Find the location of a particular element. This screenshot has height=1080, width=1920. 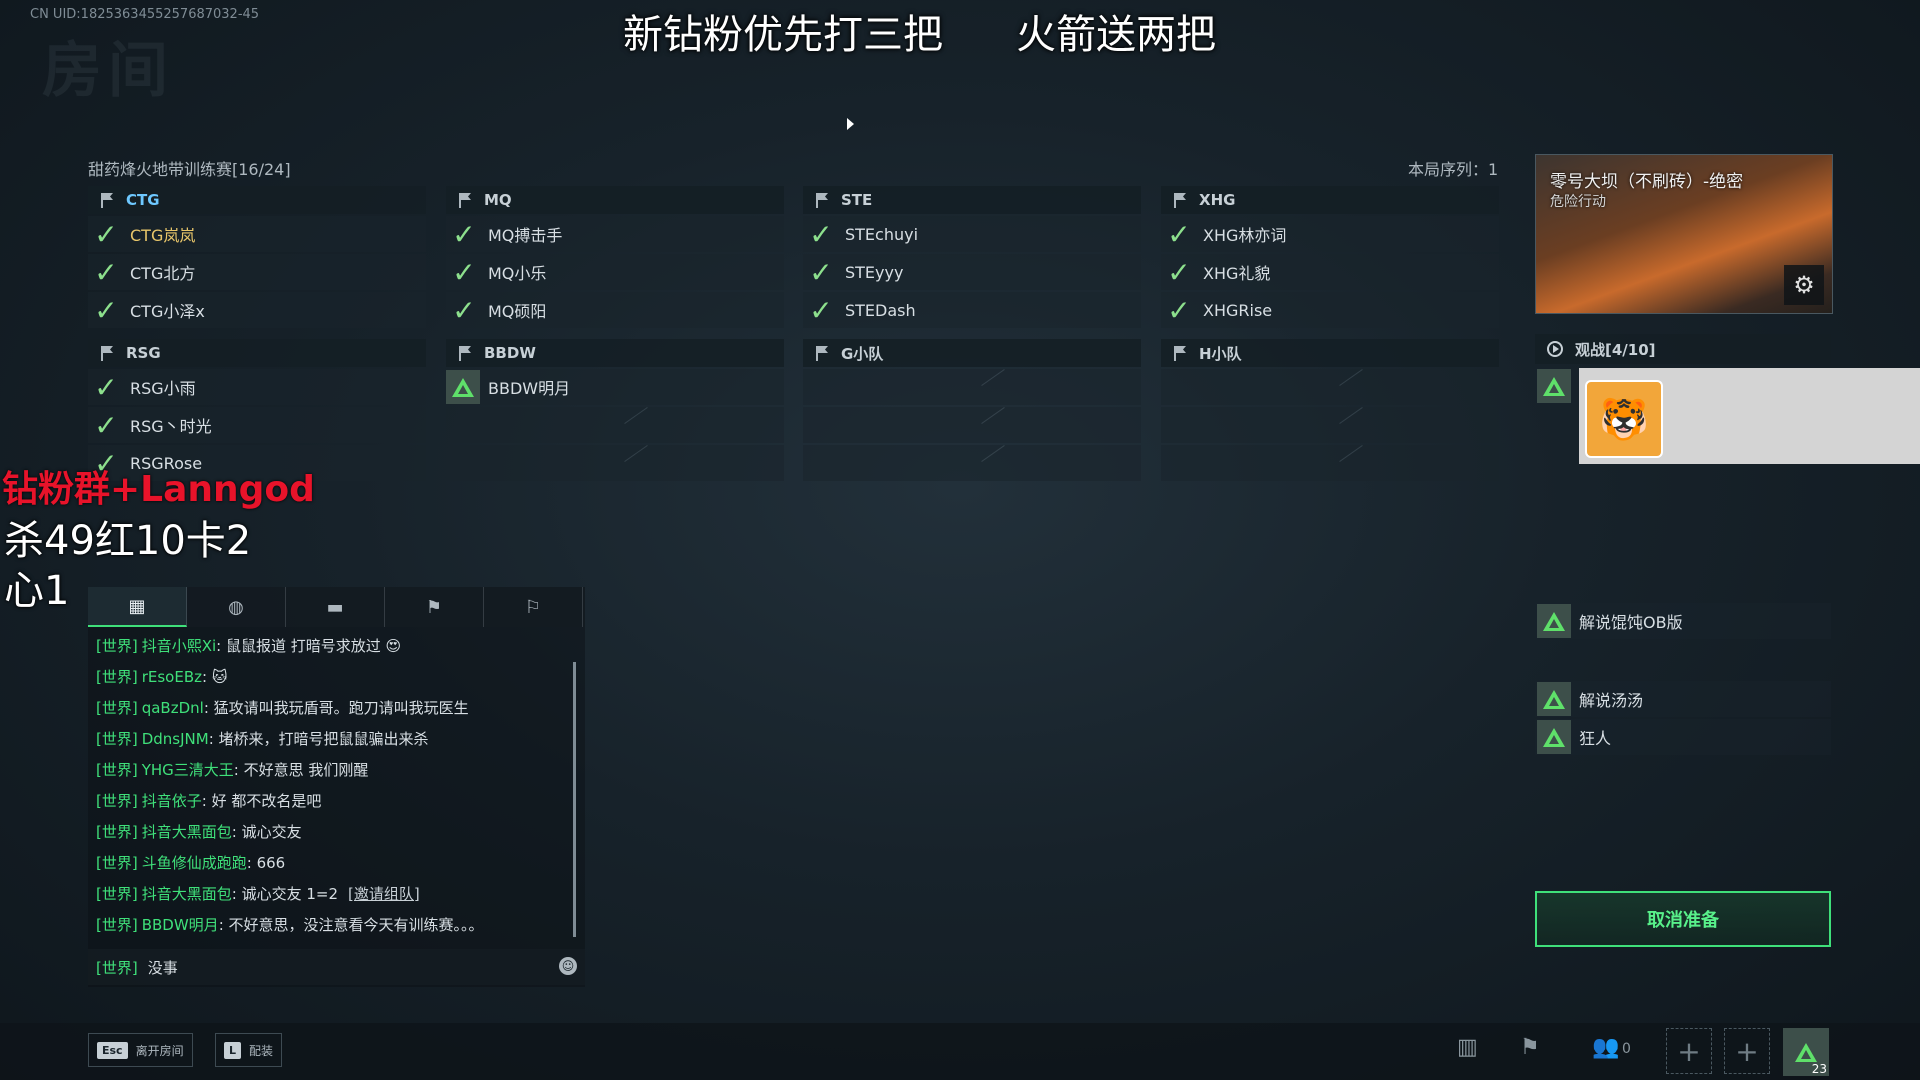

player-slot: ✓ STEyyy is located at coordinates (972, 272).